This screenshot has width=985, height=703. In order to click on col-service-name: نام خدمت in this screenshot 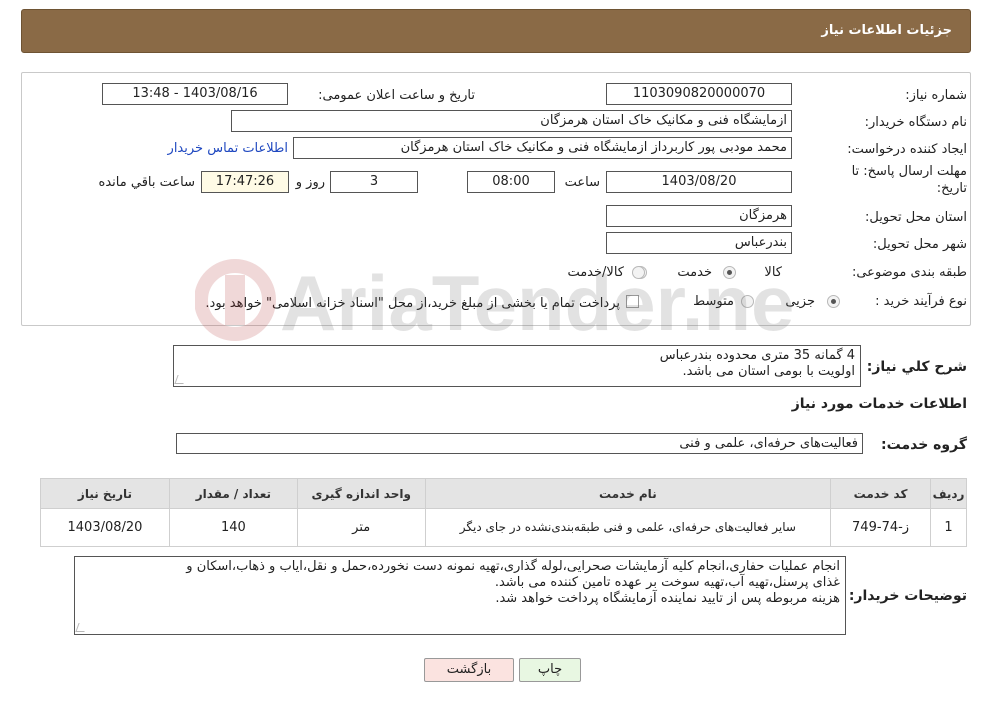, I will do `click(628, 493)`.